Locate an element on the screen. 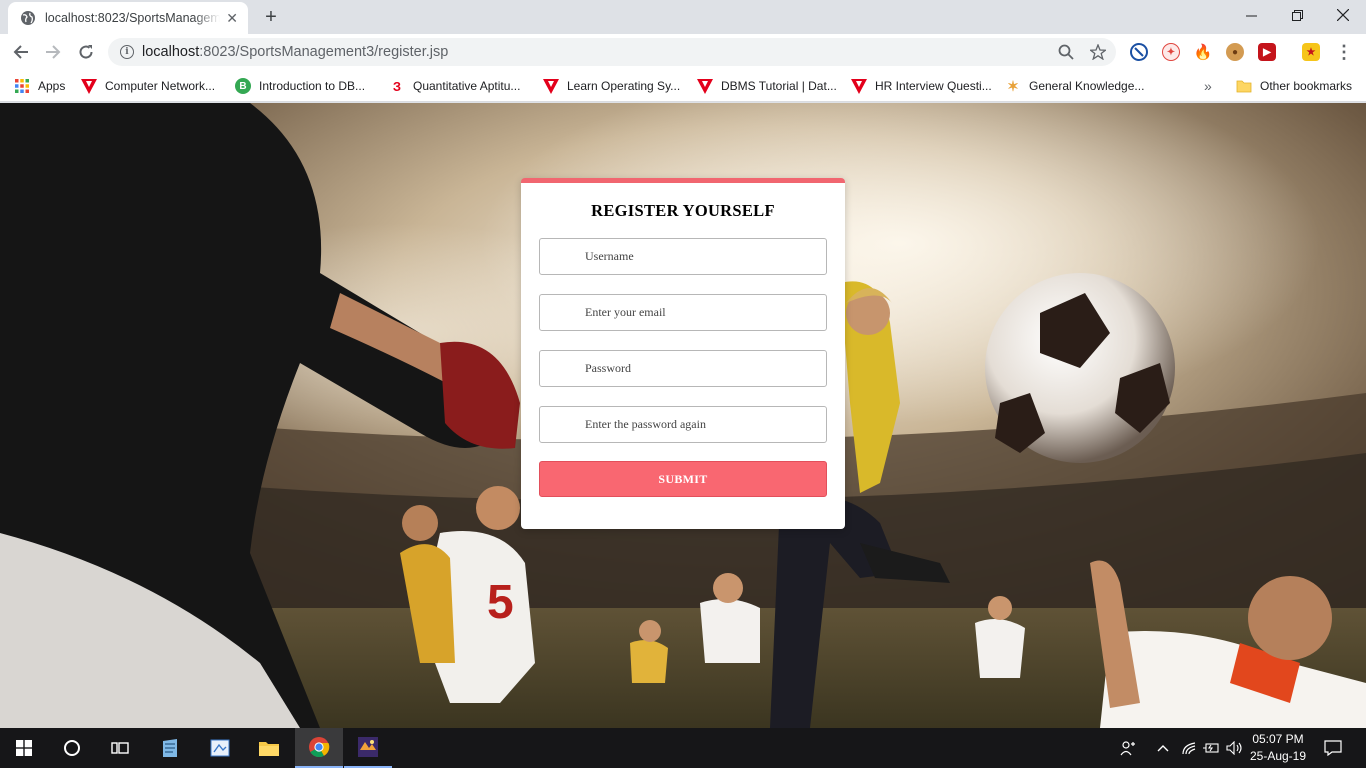 The image size is (1366, 768). svg-text: 5 is located at coordinates (500, 602).